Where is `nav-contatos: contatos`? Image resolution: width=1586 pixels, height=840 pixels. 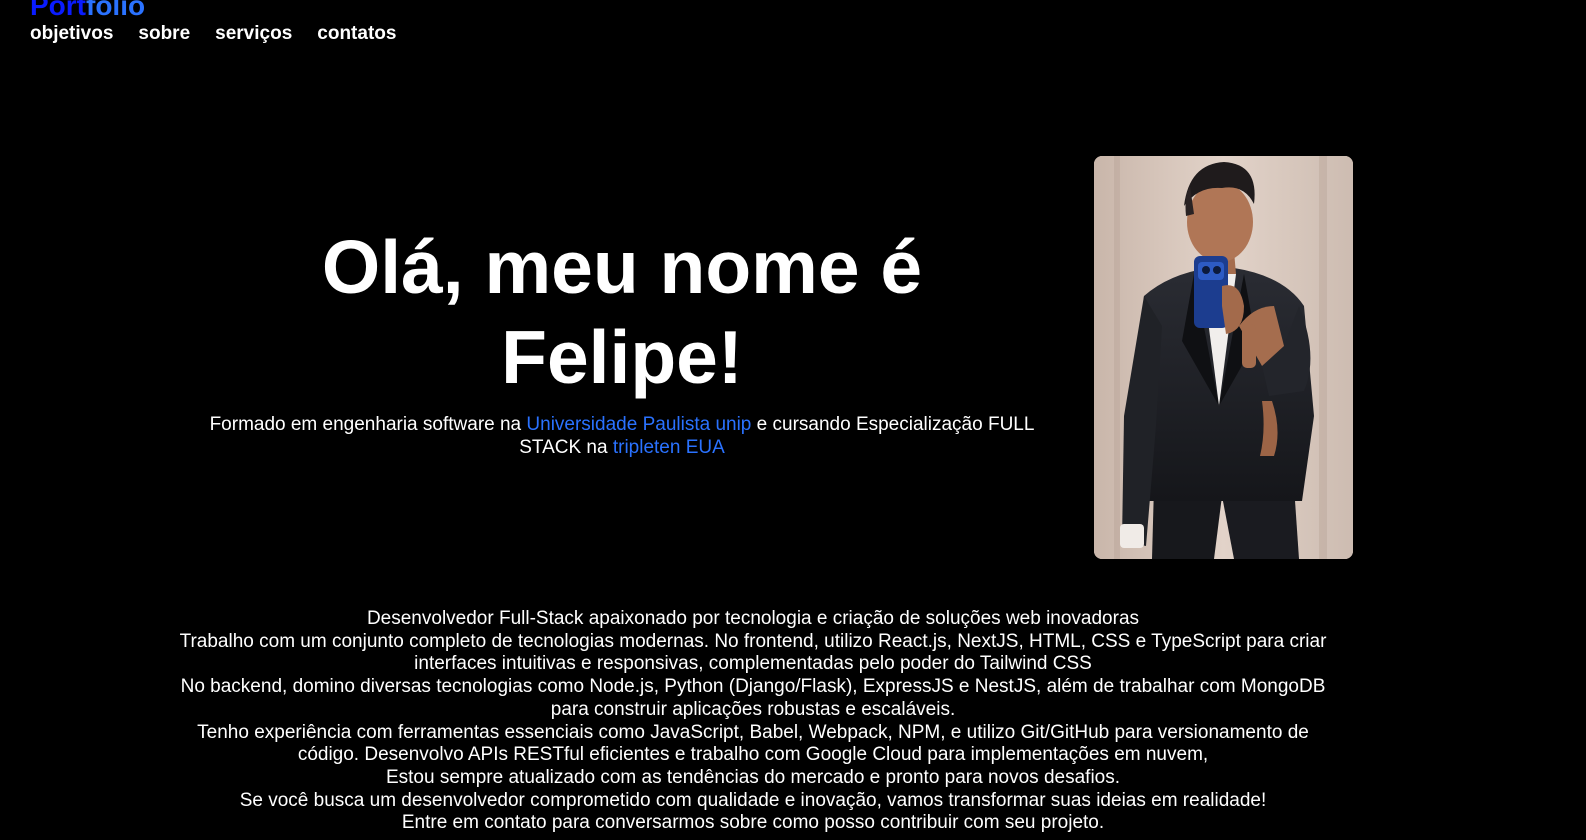 nav-contatos: contatos is located at coordinates (356, 34).